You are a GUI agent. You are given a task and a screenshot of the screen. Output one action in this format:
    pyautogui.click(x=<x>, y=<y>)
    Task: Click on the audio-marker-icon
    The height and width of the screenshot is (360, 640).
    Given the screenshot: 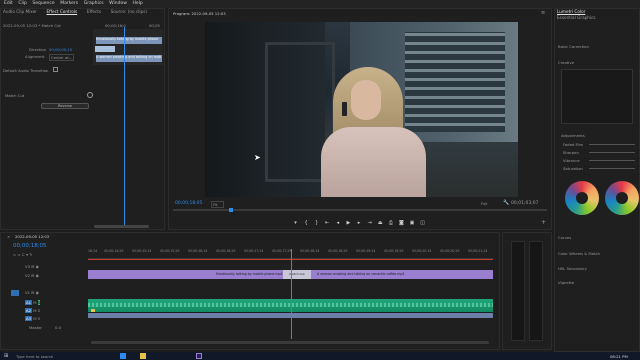 What is the action you would take?
    pyautogui.click(x=93, y=310)
    